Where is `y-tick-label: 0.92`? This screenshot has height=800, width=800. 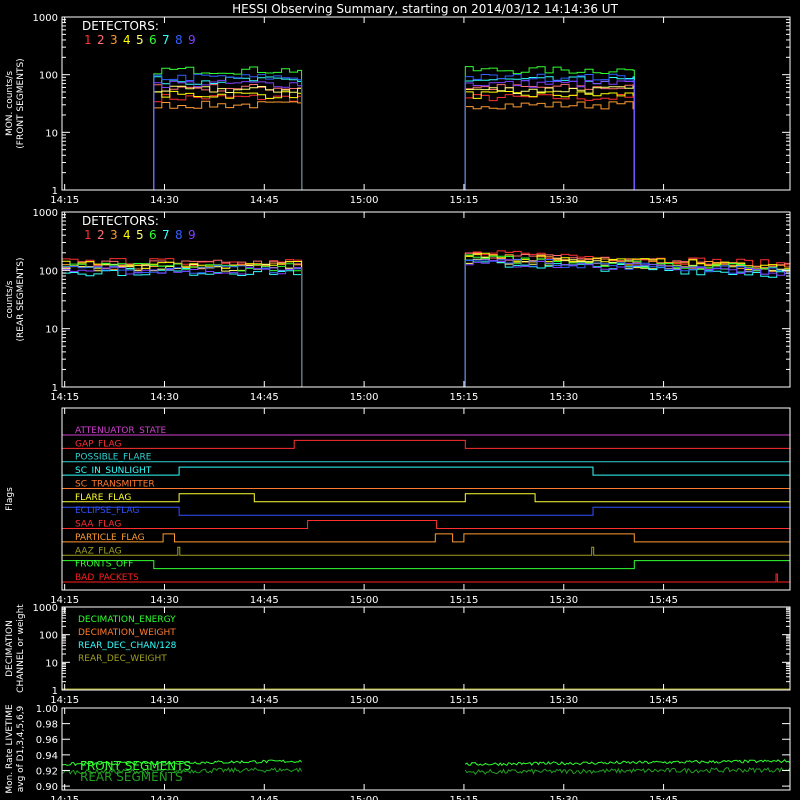 y-tick-label: 0.92 is located at coordinates (47, 771).